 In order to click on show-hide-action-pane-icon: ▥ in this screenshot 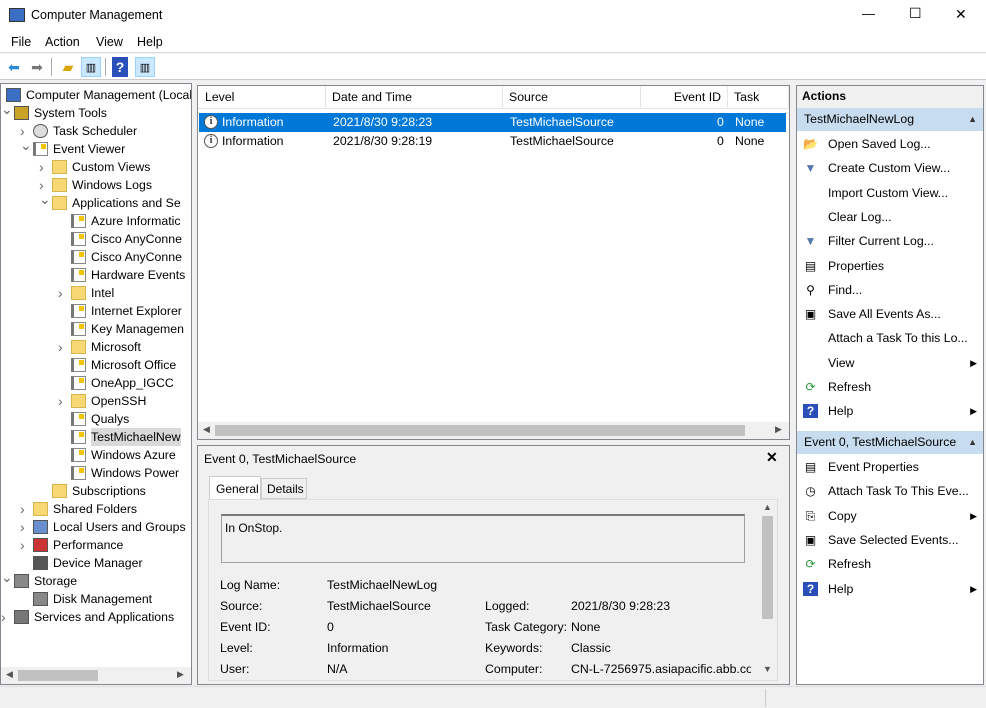, I will do `click(145, 67)`.